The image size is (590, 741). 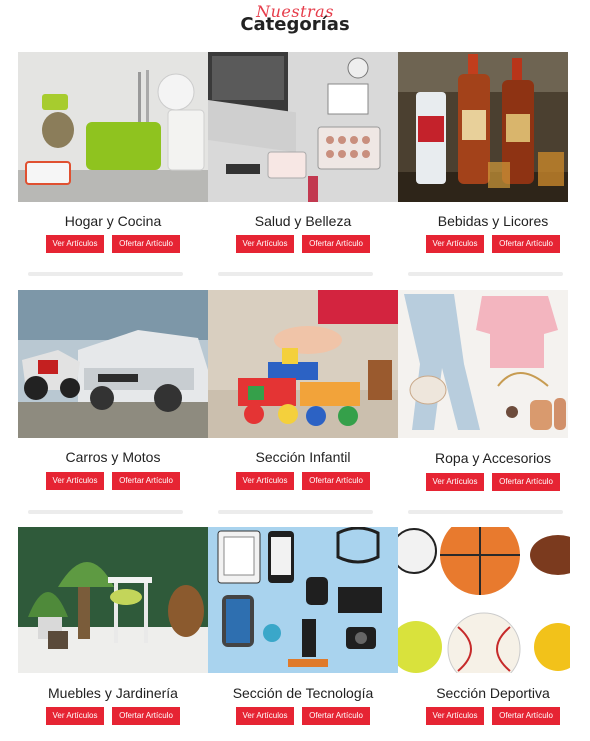 I want to click on category-title: Hogar y Cocina, so click(x=113, y=221).